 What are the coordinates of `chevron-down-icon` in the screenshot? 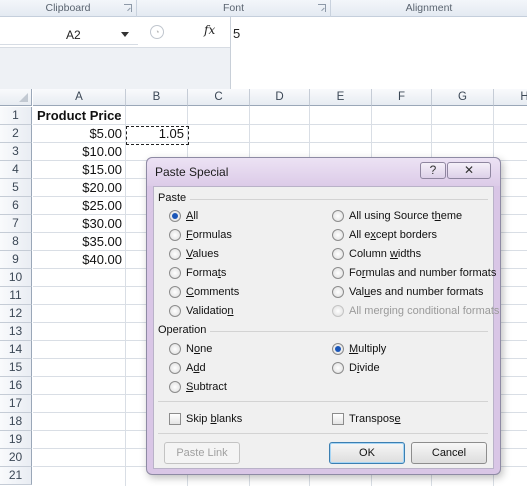 It's located at (125, 34).